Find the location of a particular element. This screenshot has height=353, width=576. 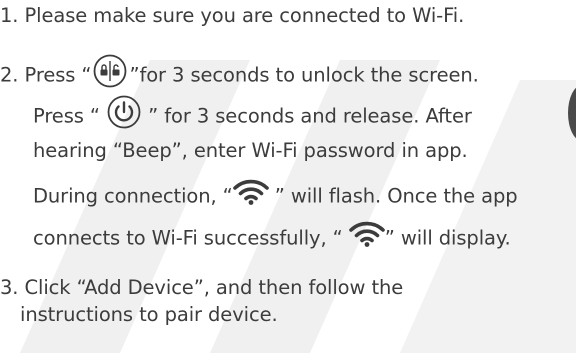

lock-unlock-icon is located at coordinates (110, 74).